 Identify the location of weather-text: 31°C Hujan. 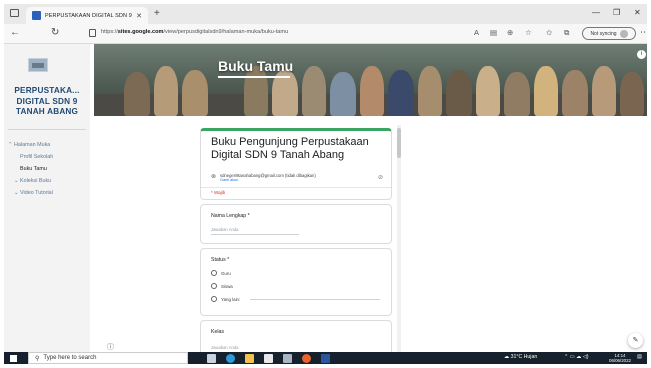
(524, 357).